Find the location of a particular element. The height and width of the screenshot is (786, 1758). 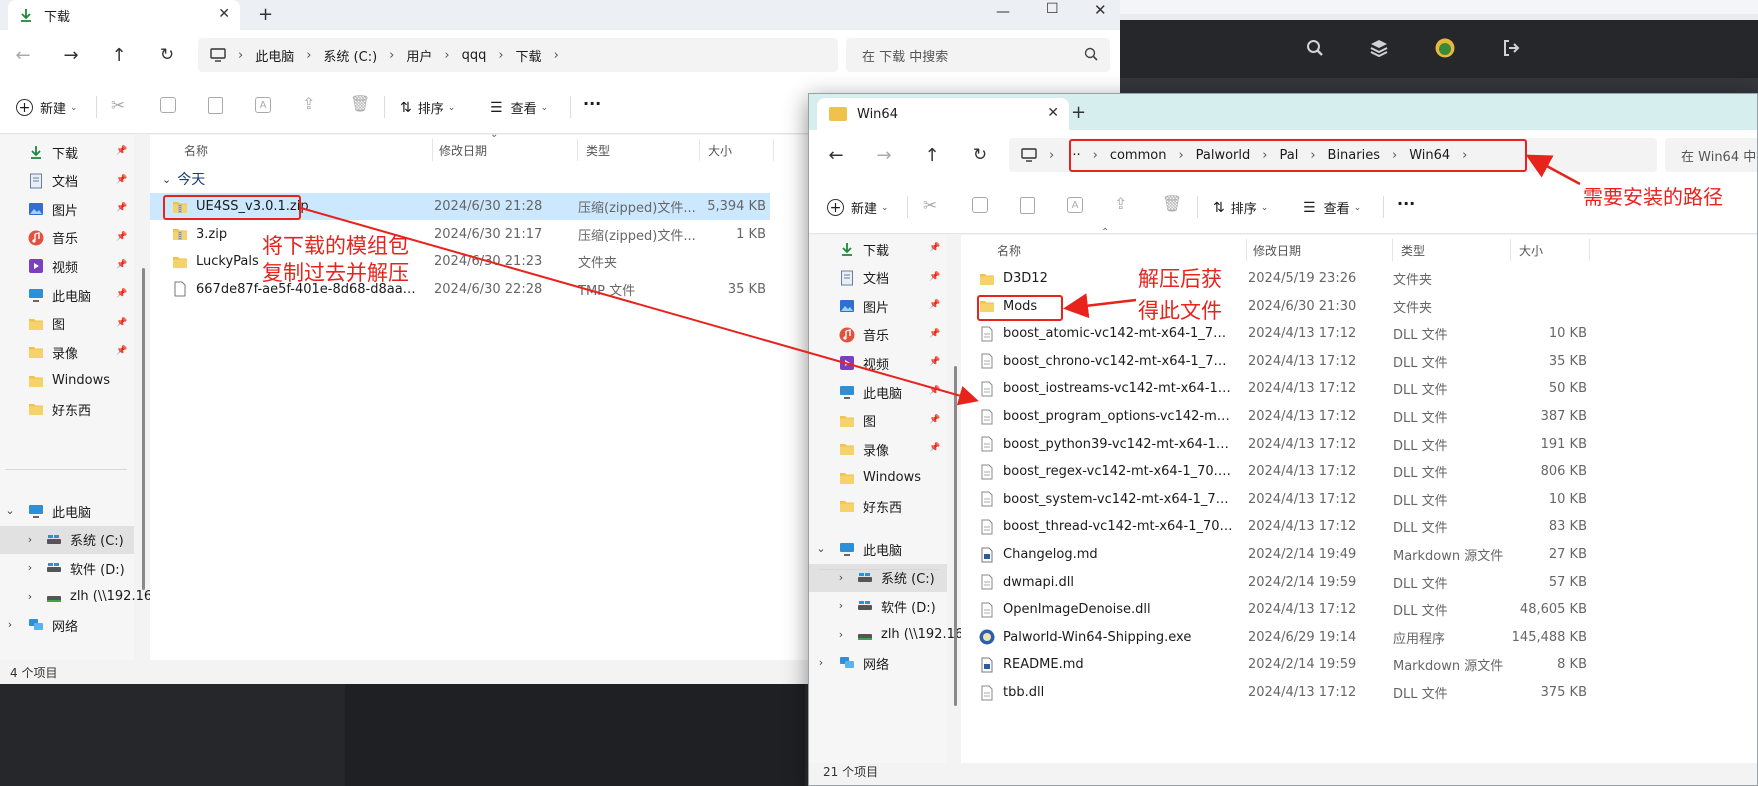

file-row: dwmapi.dll 2024/2/14 19:59 DLL 文件 57 KB is located at coordinates (1281, 582).